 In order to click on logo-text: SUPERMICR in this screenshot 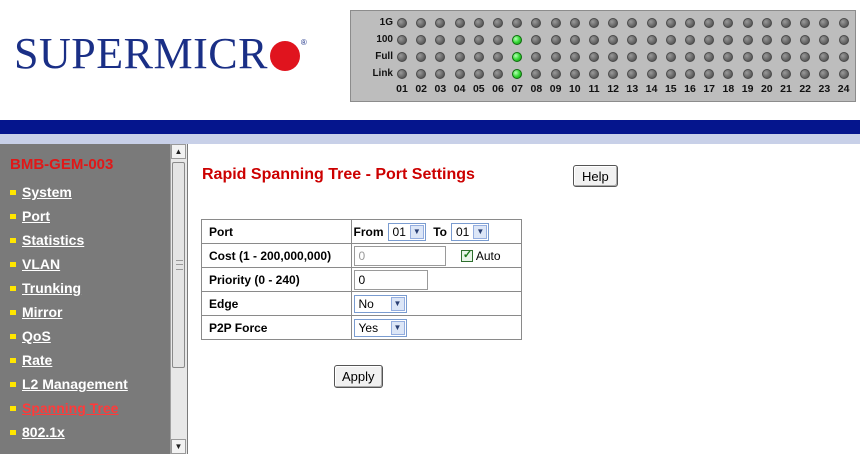, I will do `click(141, 53)`.